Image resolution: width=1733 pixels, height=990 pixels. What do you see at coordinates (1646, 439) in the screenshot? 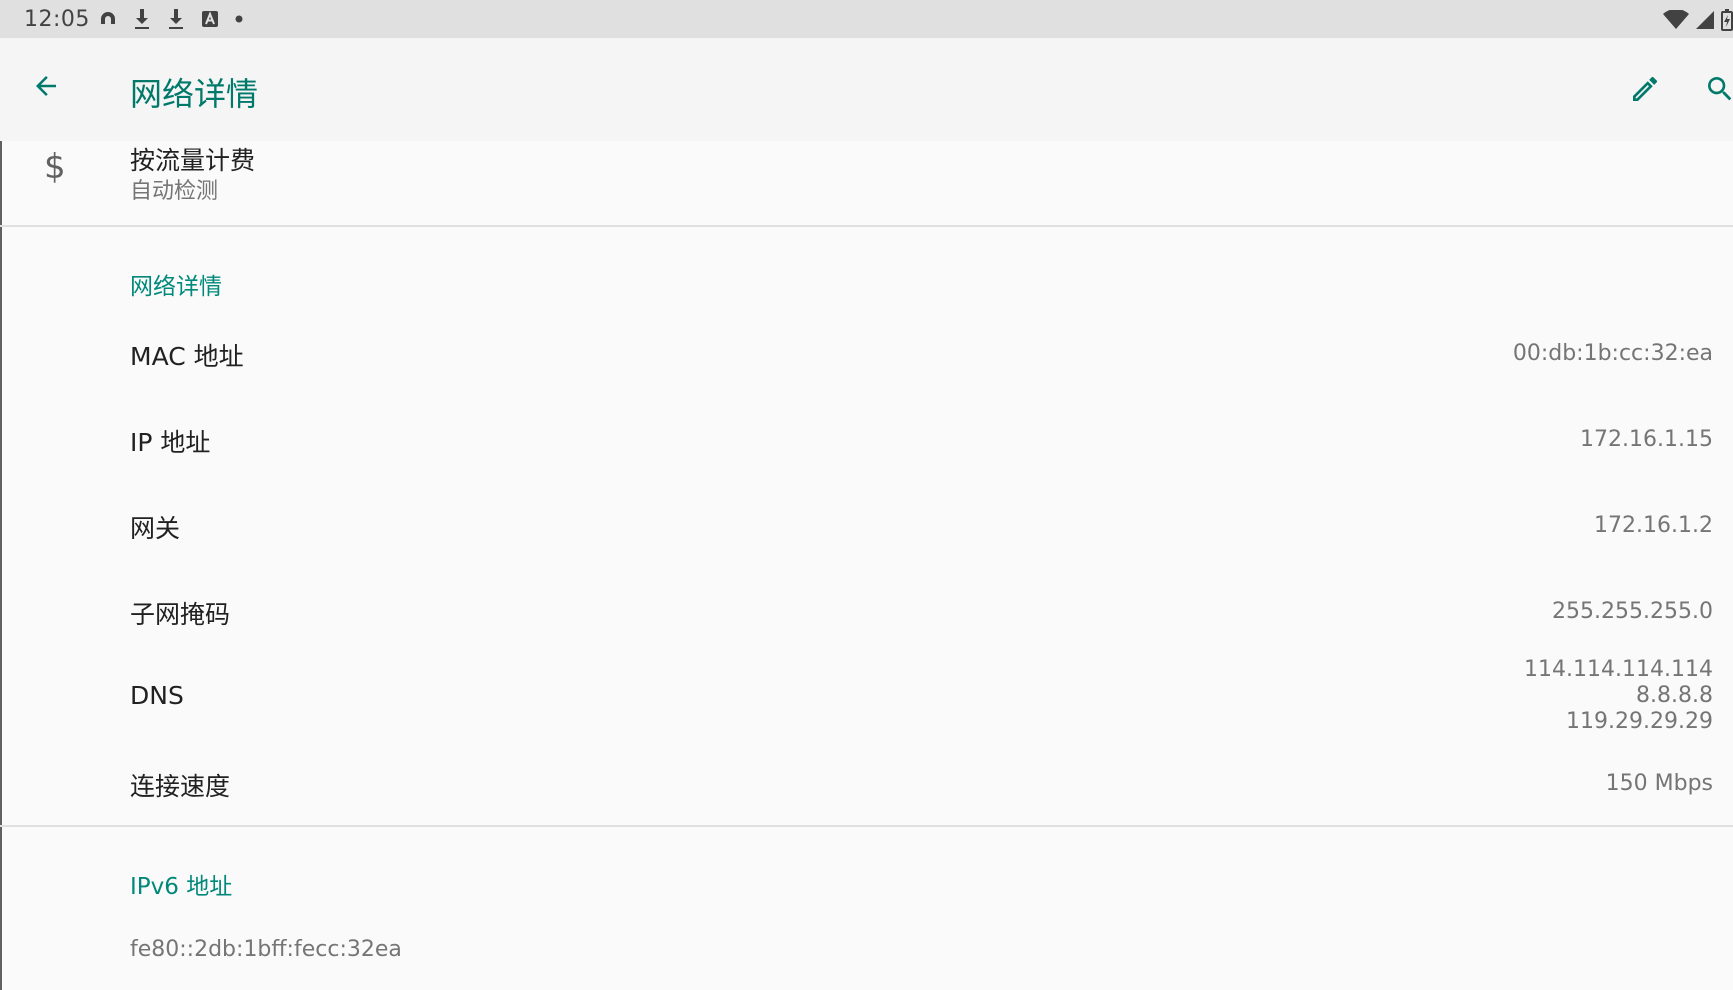
I see `ip-address-value: 172.16.1.15` at bounding box center [1646, 439].